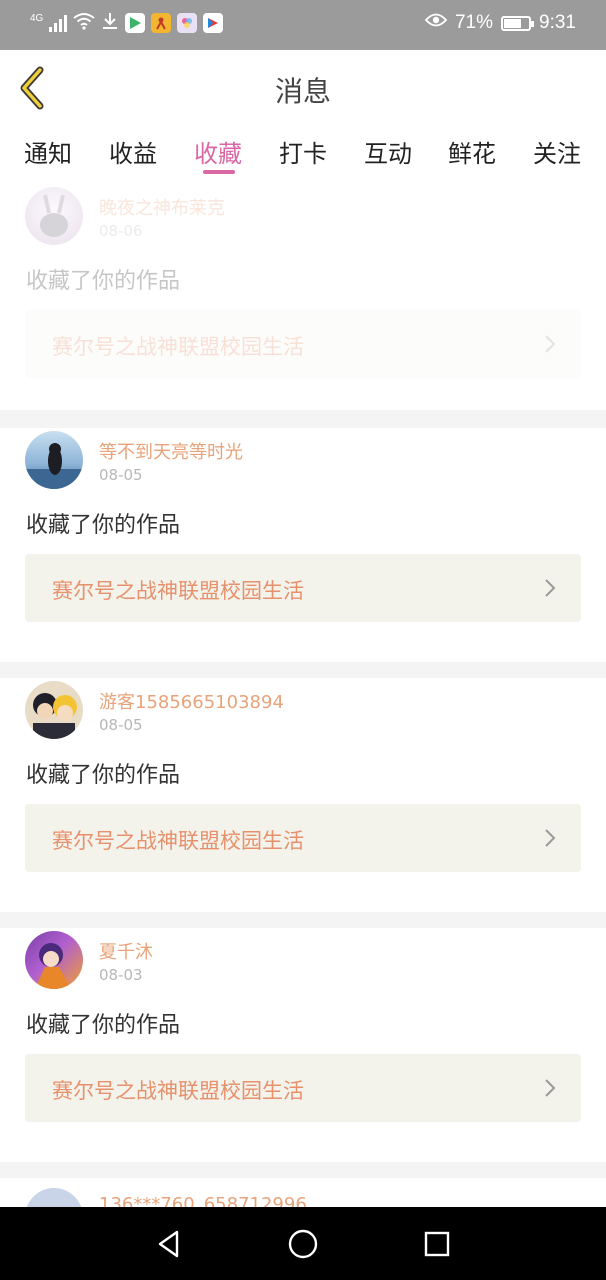 The image size is (606, 1280). I want to click on play-store-icon, so click(135, 23).